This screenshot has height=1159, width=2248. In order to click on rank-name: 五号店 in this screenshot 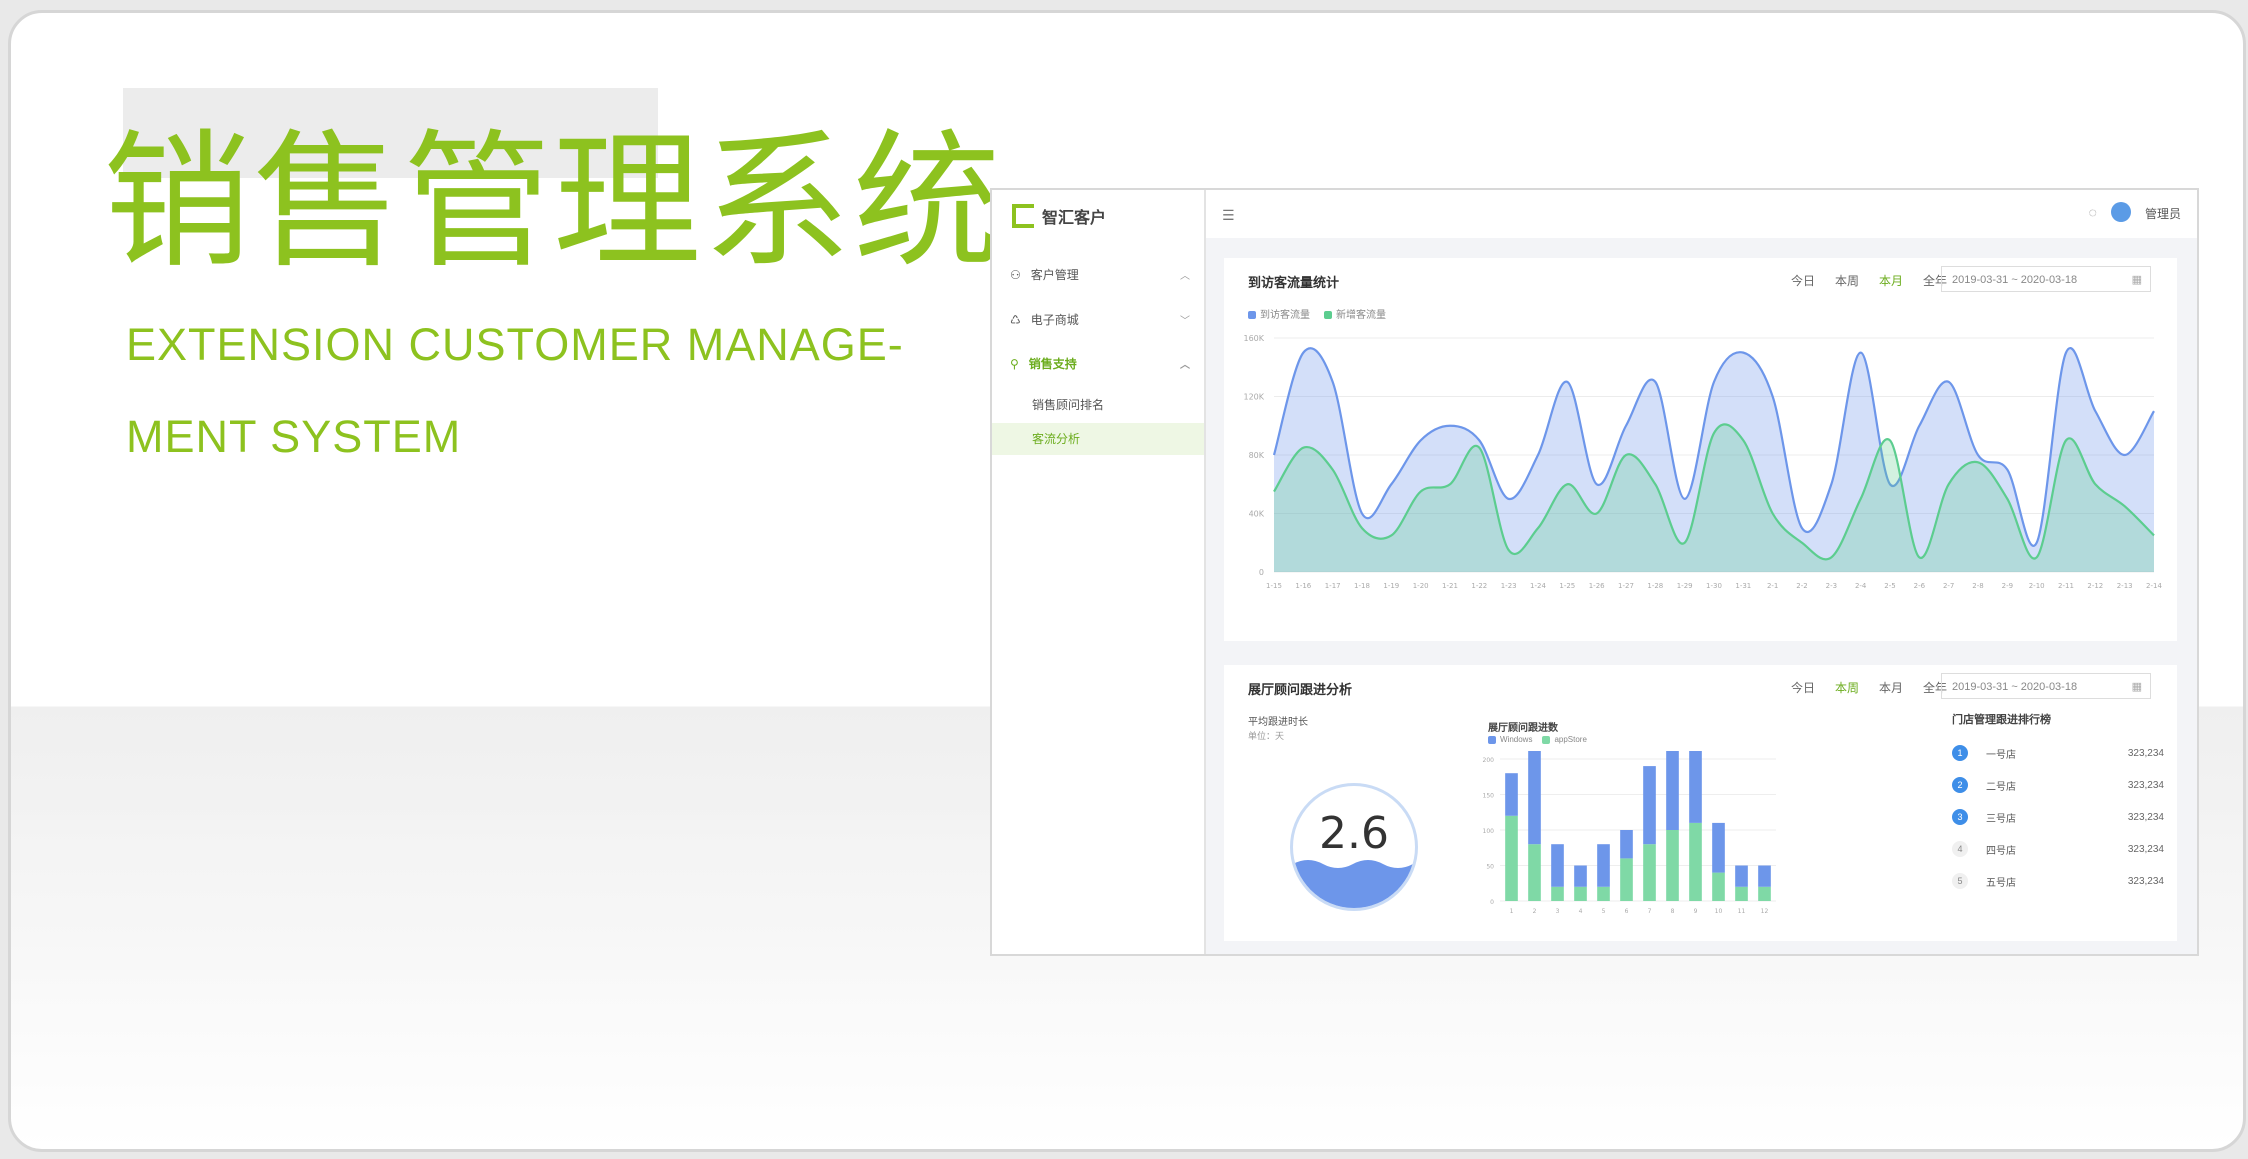, I will do `click(2001, 883)`.